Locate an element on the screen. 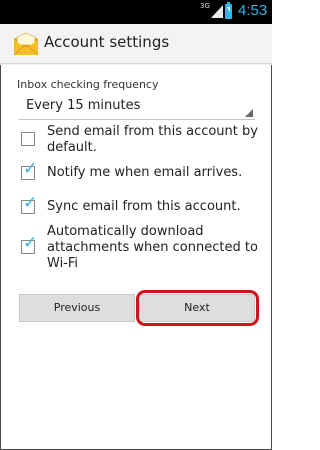 The image size is (320, 450). status-clock: 4:53 is located at coordinates (253, 10).